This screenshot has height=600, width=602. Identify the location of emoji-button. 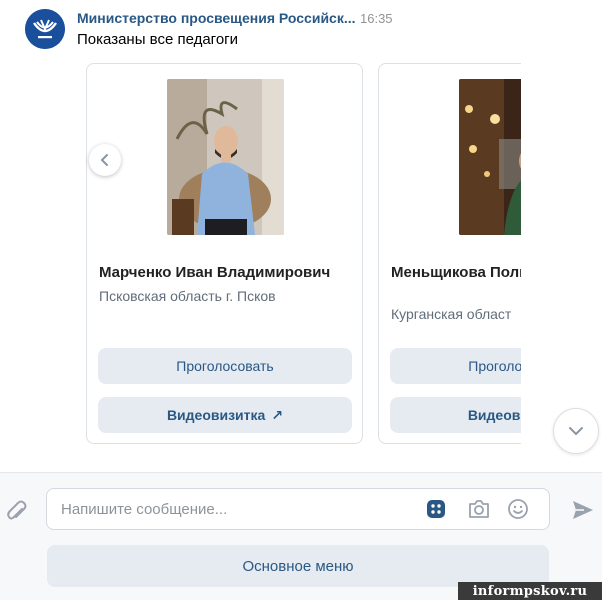
(518, 509).